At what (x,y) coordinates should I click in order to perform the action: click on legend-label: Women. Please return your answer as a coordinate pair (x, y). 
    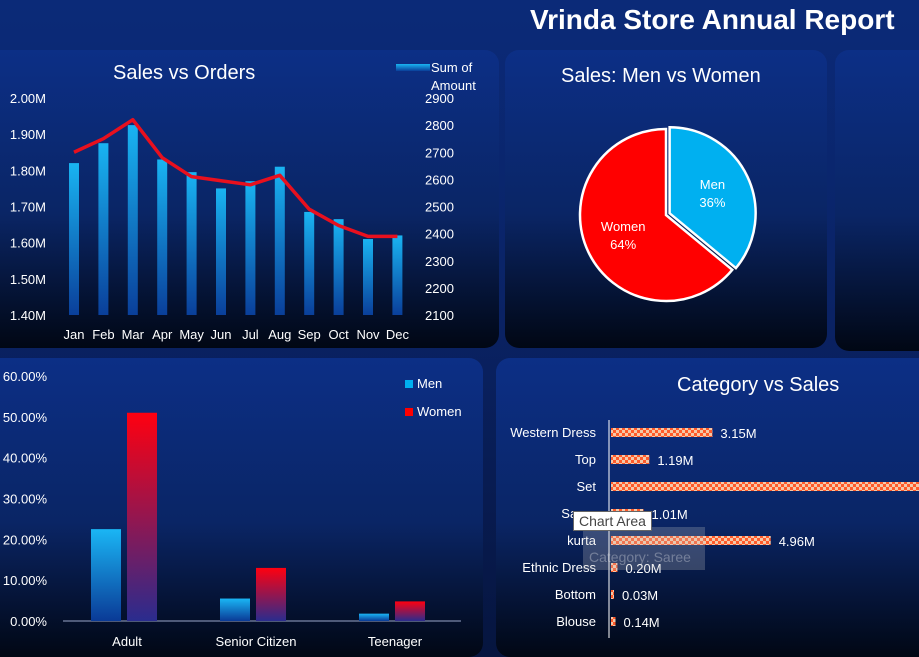
    Looking at the image, I should click on (439, 411).